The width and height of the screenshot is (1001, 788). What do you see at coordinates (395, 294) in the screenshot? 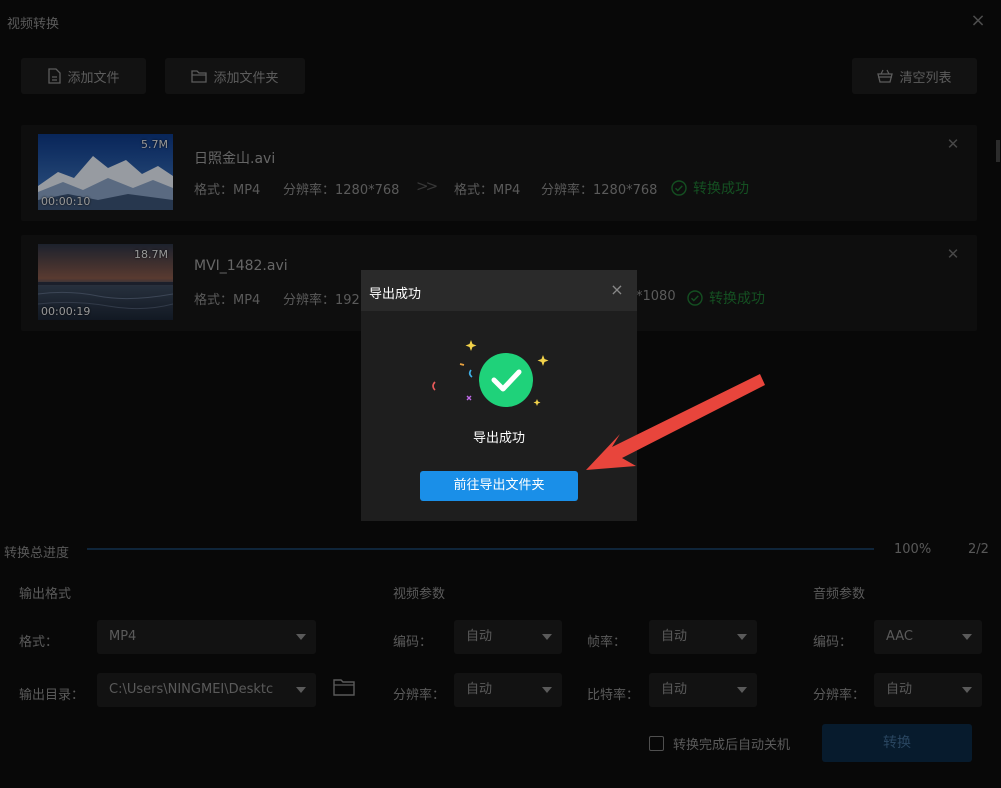
I see `dialog-title: 导出成功` at bounding box center [395, 294].